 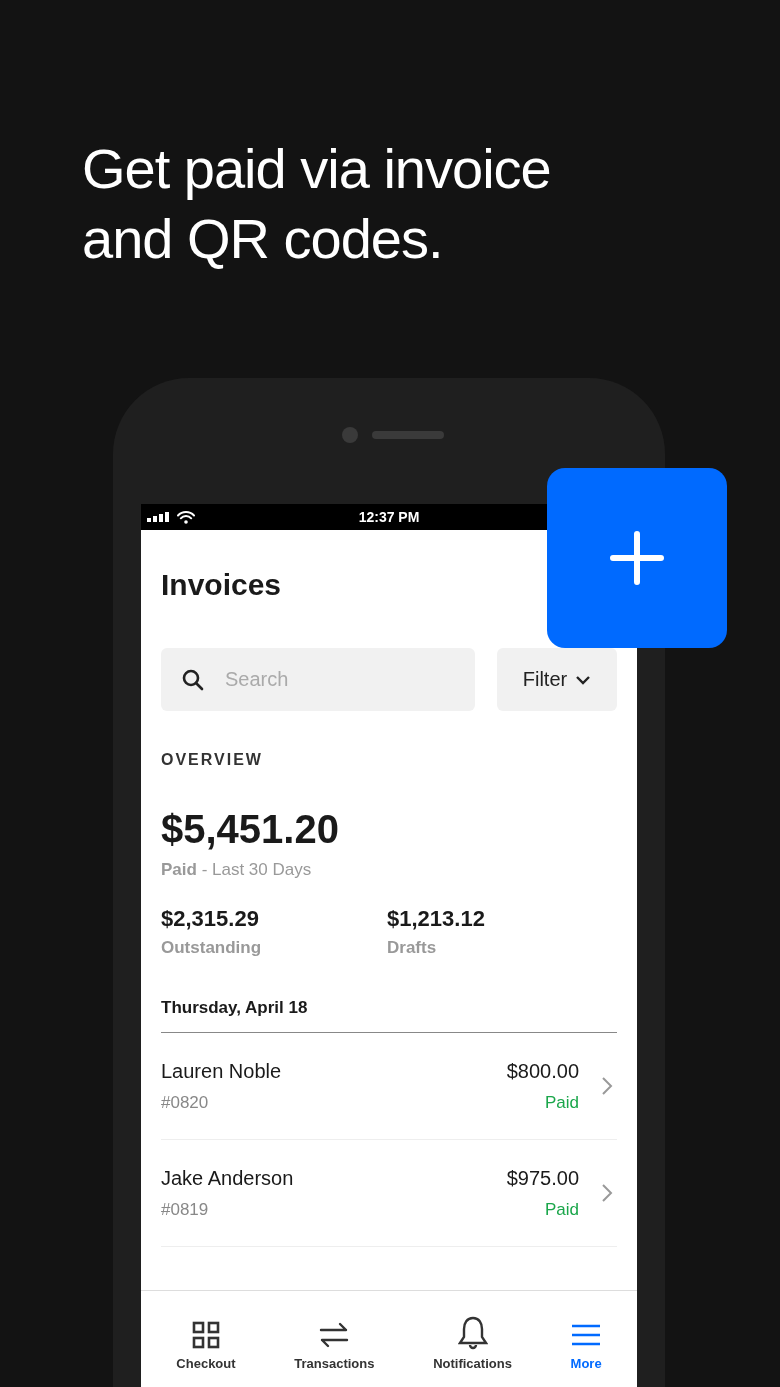 What do you see at coordinates (350, 435) in the screenshot?
I see `camera-icon` at bounding box center [350, 435].